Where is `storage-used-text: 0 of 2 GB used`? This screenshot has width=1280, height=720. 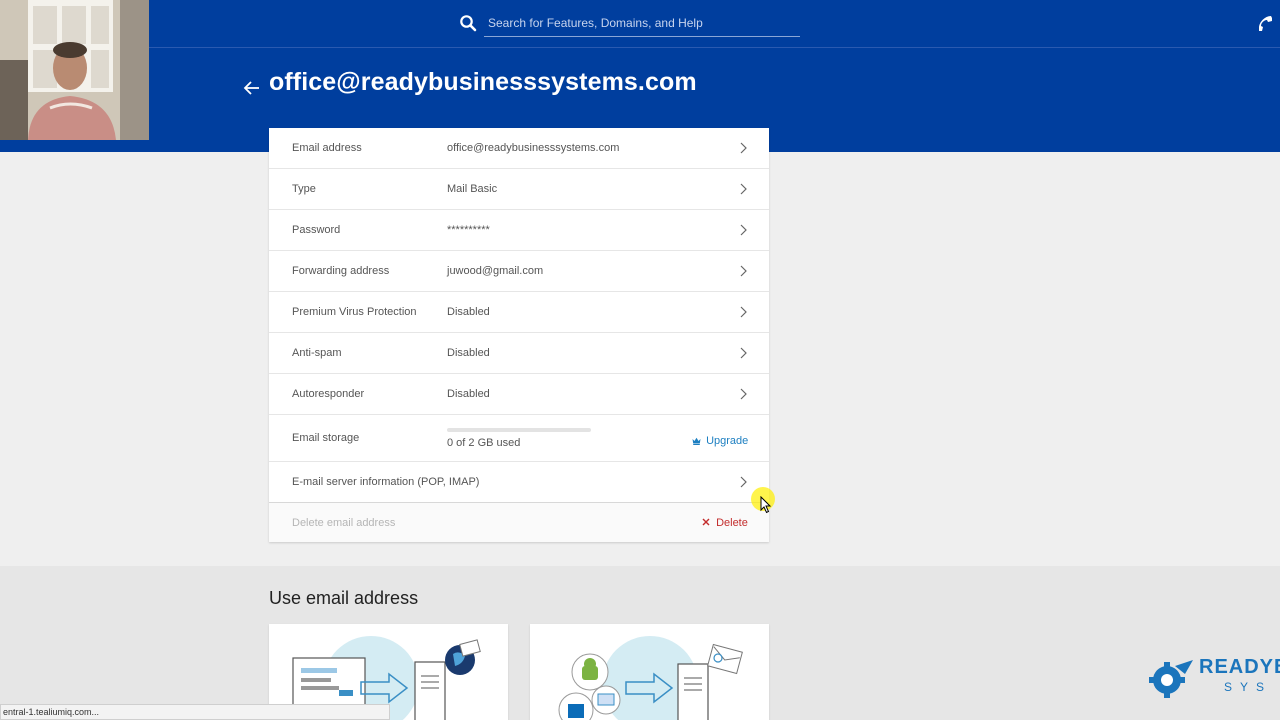
storage-used-text: 0 of 2 GB used is located at coordinates (484, 443).